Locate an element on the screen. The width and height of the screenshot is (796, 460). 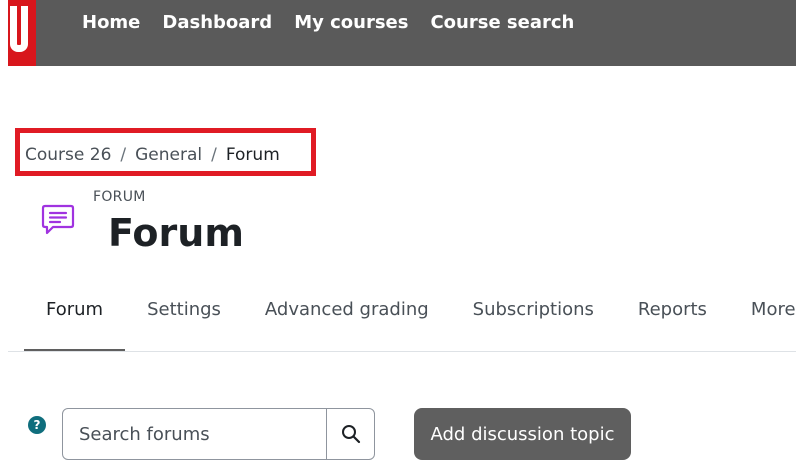
tab-label: Forum is located at coordinates (75, 309).